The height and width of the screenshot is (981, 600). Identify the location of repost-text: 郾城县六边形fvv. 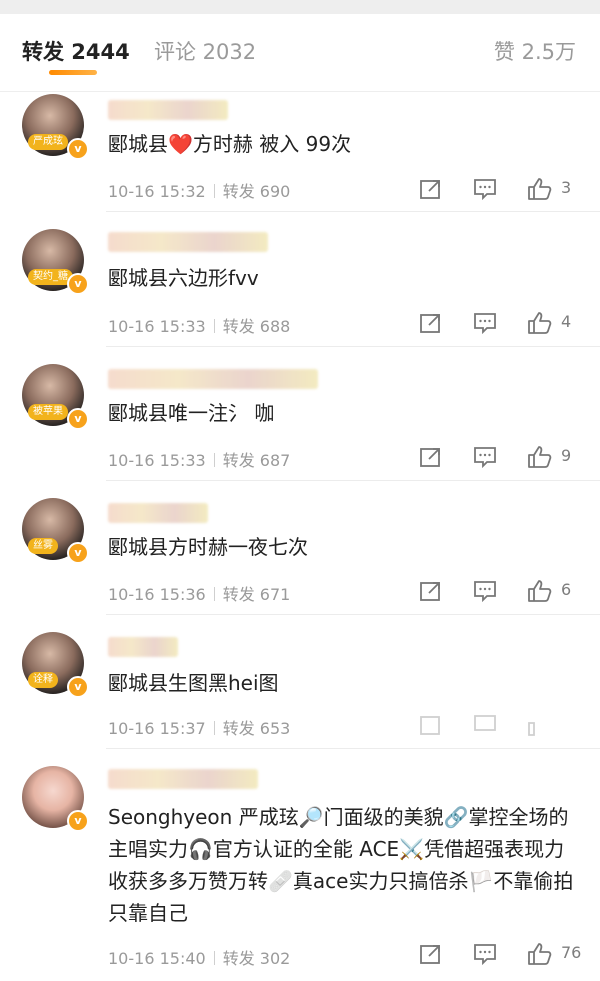
(183, 278).